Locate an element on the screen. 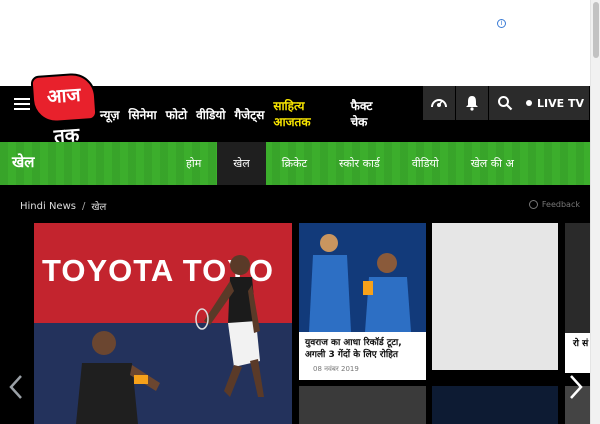  nav-fact-check: फैक्ट चेक is located at coordinates (362, 114).